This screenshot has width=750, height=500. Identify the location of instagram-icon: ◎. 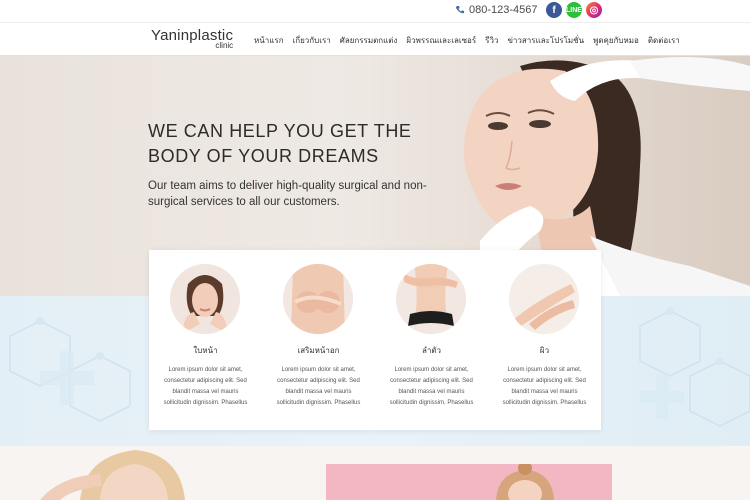
(594, 10).